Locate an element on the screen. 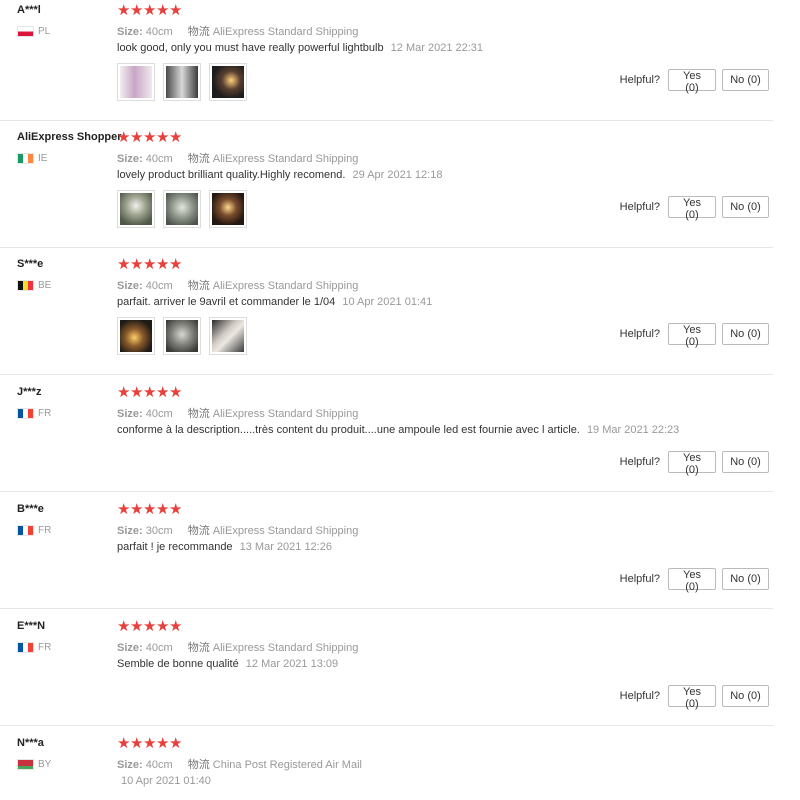 Image resolution: width=800 pixels, height=800 pixels. review-date: 10 Apr 2021 01:41 is located at coordinates (387, 302).